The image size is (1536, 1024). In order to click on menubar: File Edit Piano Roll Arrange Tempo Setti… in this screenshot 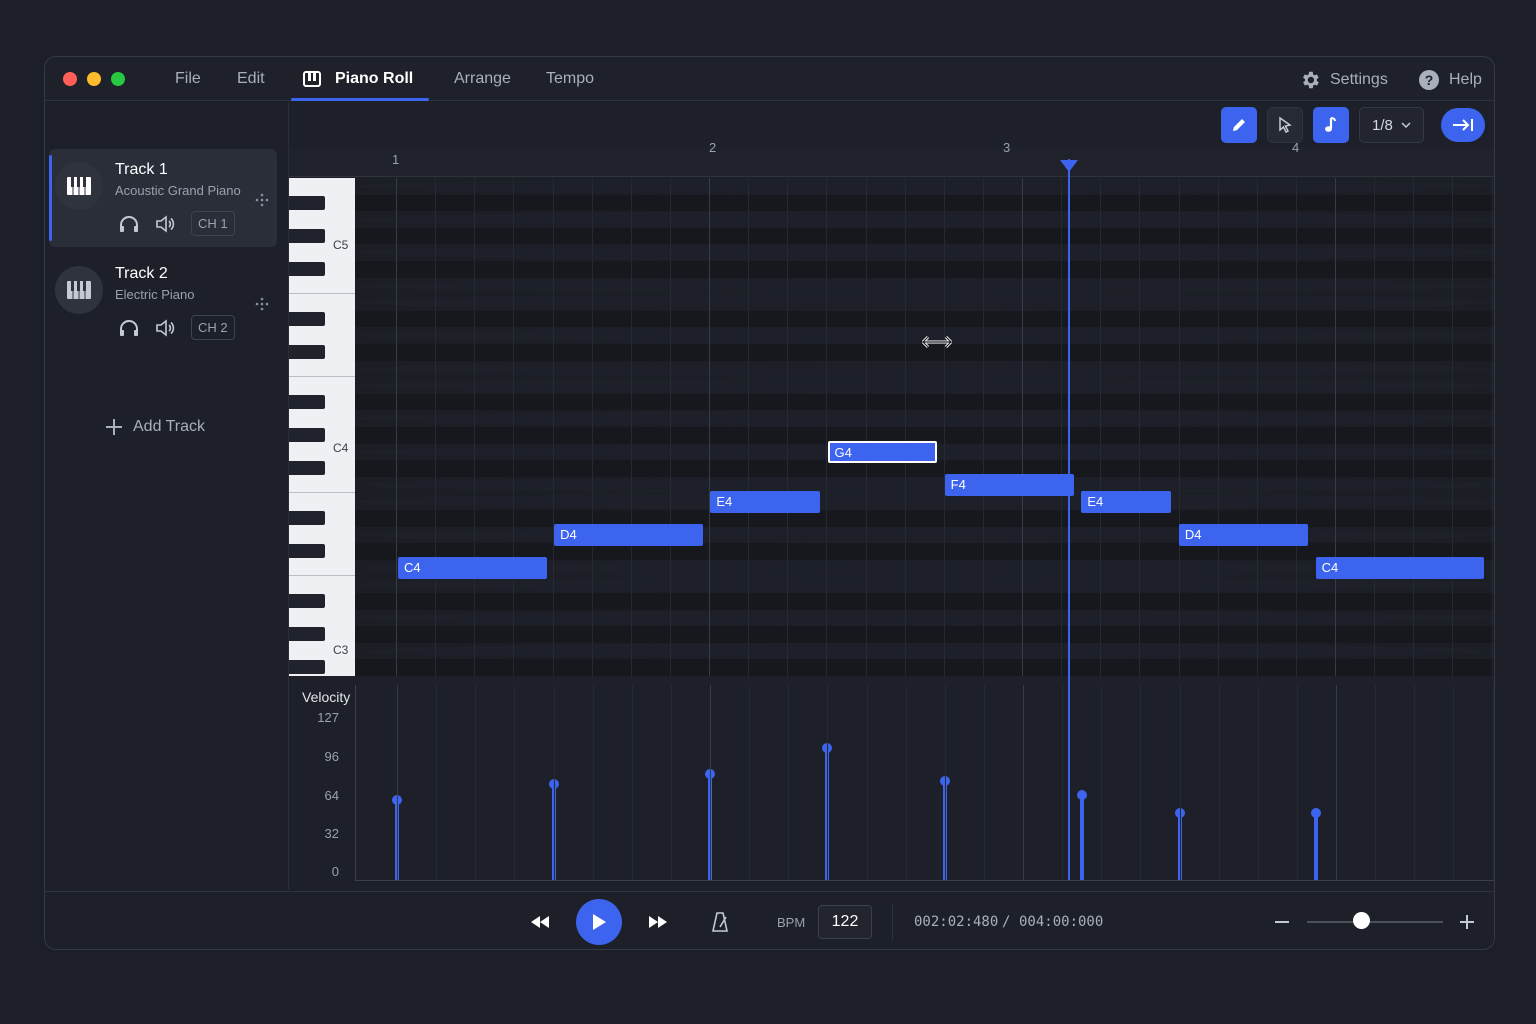, I will do `click(769, 79)`.